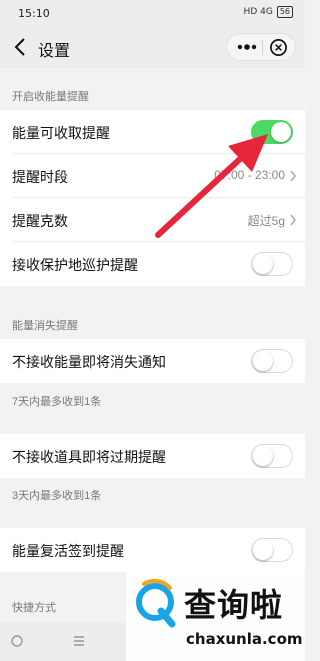 The height and width of the screenshot is (661, 320). Describe the element at coordinates (249, 175) in the screenshot. I see `reminder-period-value: 07:00 - 23:00` at that location.